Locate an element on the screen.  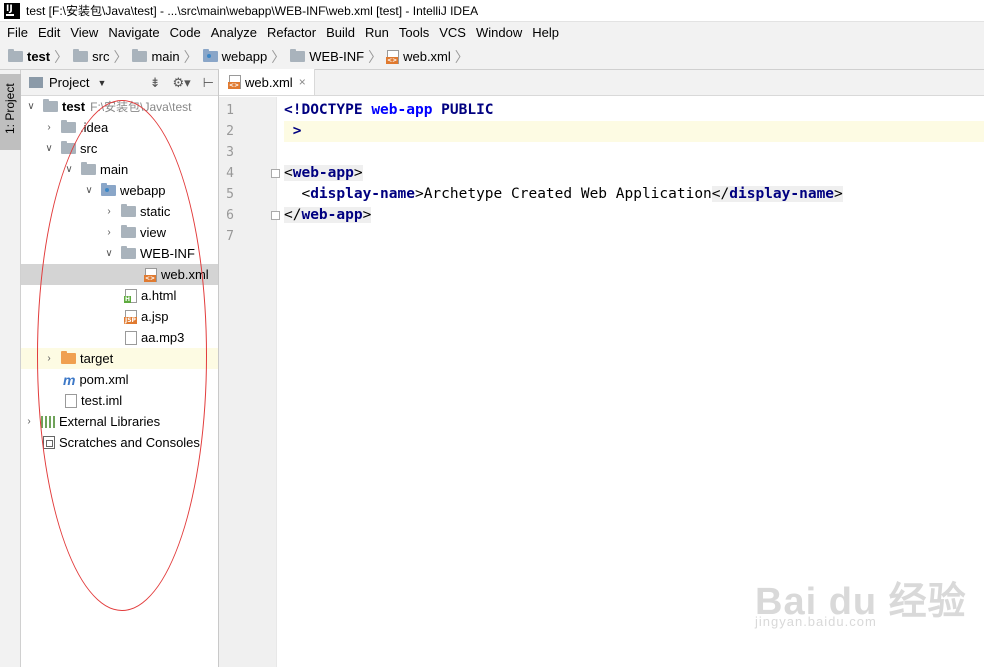
tree-item-label: aa.mp3 is located at coordinates (163, 337).